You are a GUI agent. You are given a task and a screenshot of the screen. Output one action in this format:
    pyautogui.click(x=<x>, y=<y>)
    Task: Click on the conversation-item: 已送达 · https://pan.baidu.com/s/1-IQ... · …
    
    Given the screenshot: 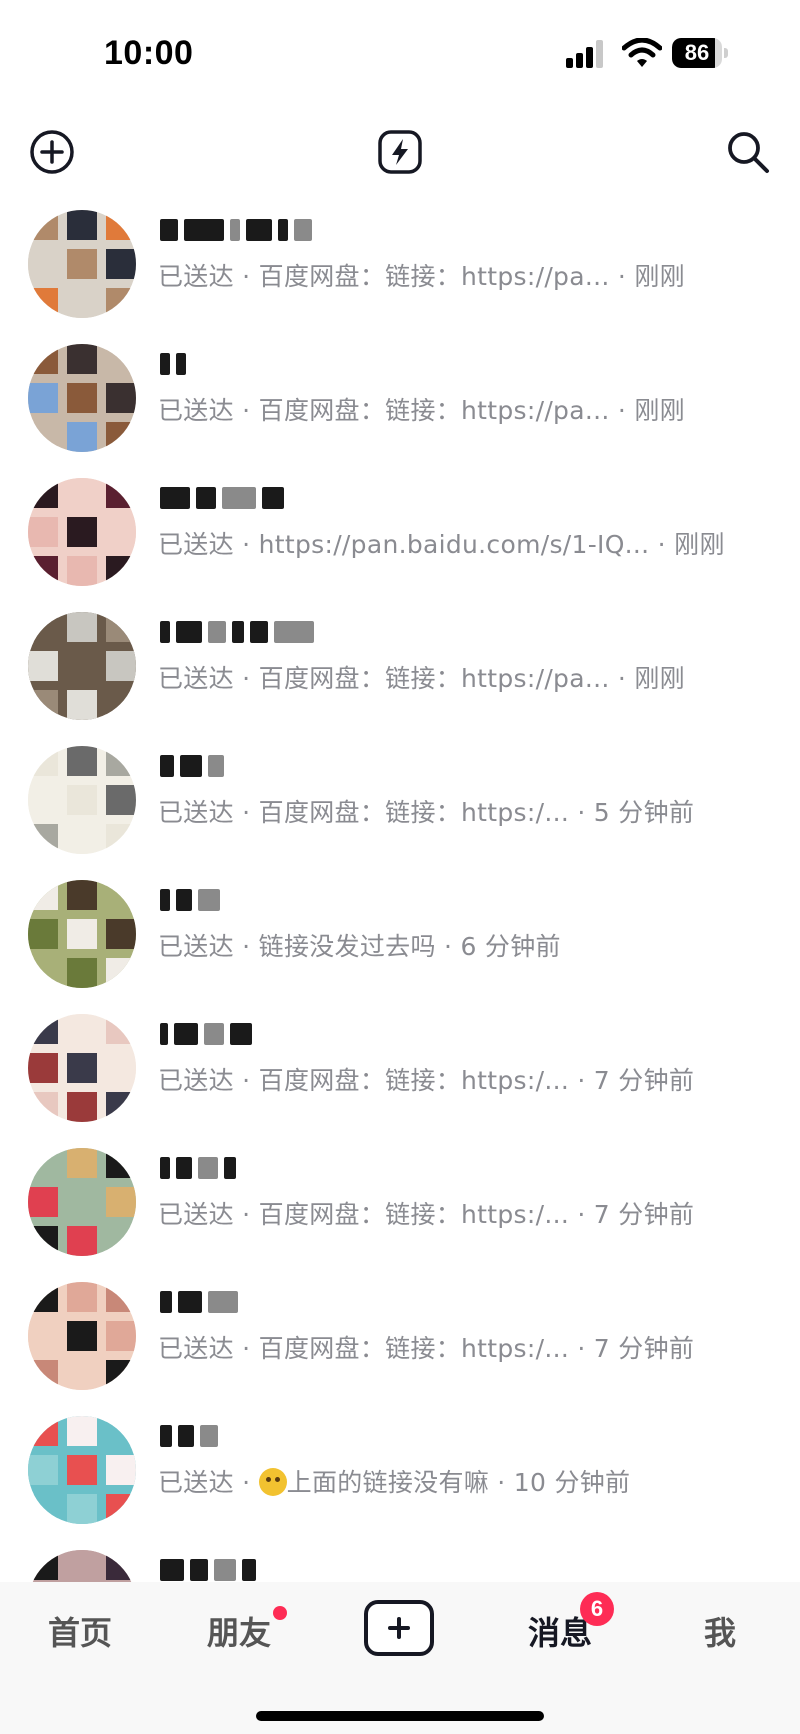 What is the action you would take?
    pyautogui.click(x=400, y=530)
    